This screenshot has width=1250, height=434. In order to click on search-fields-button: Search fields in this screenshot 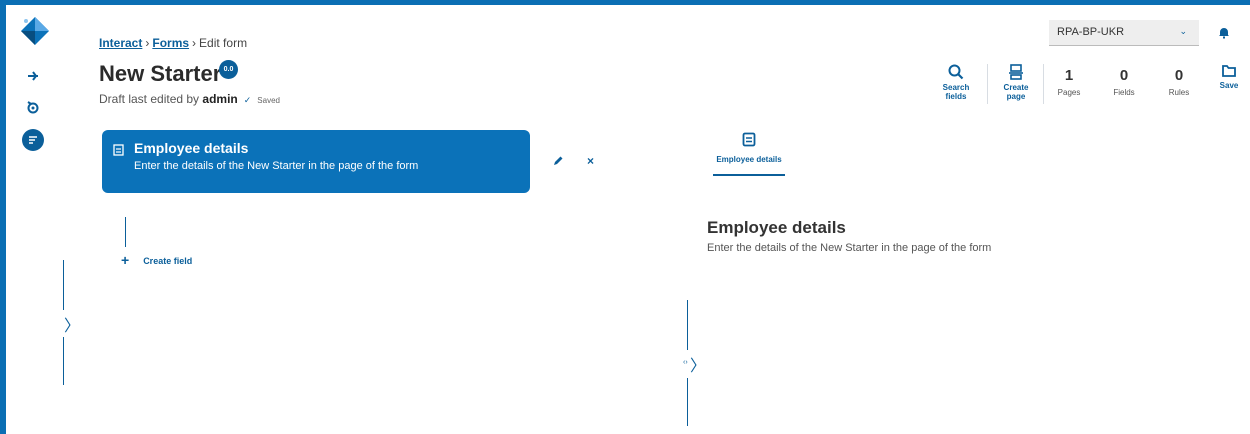, I will do `click(956, 82)`.